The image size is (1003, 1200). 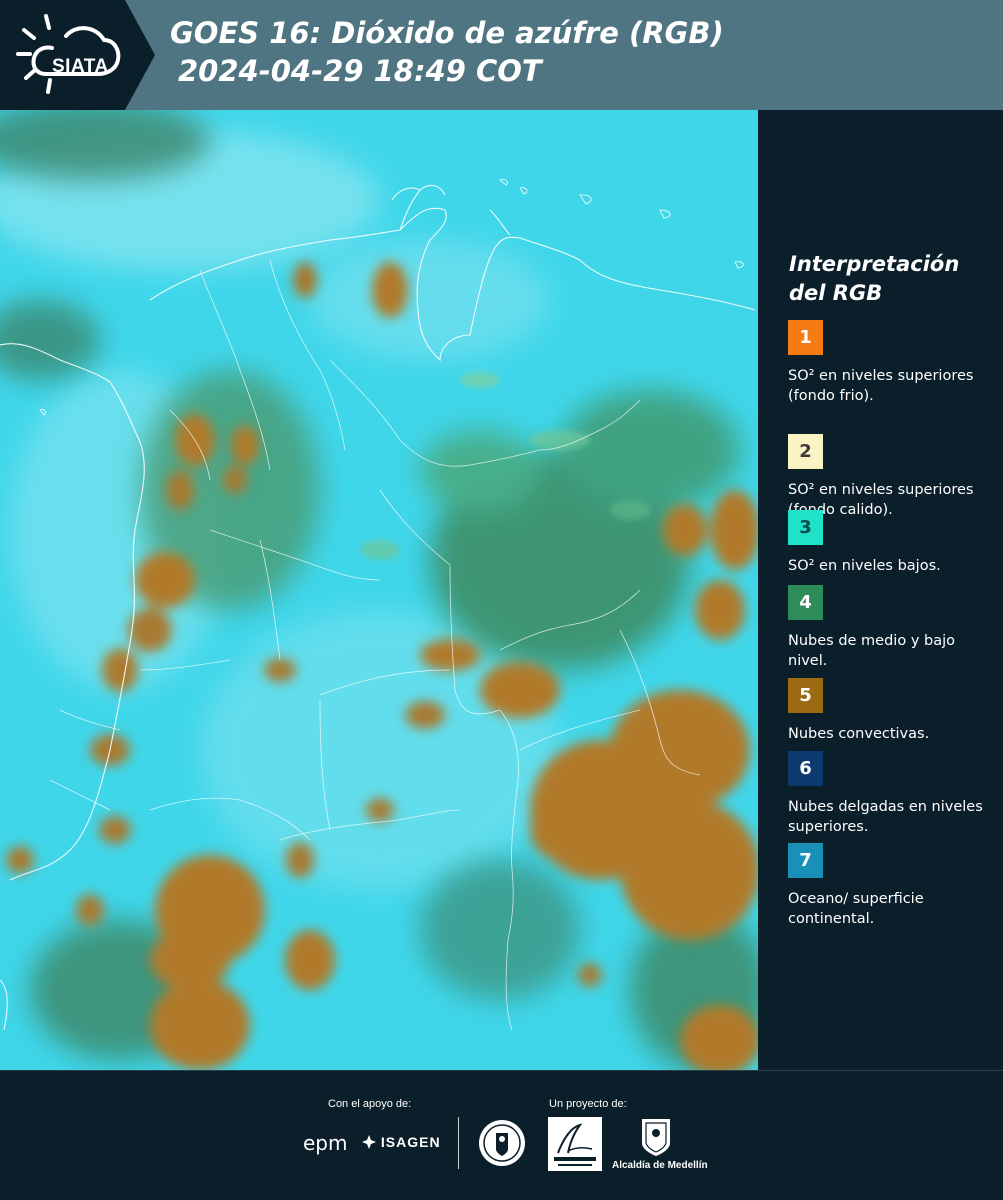 What do you see at coordinates (856, 909) in the screenshot?
I see `legend-text-7: Oceano/ superficie continental.` at bounding box center [856, 909].